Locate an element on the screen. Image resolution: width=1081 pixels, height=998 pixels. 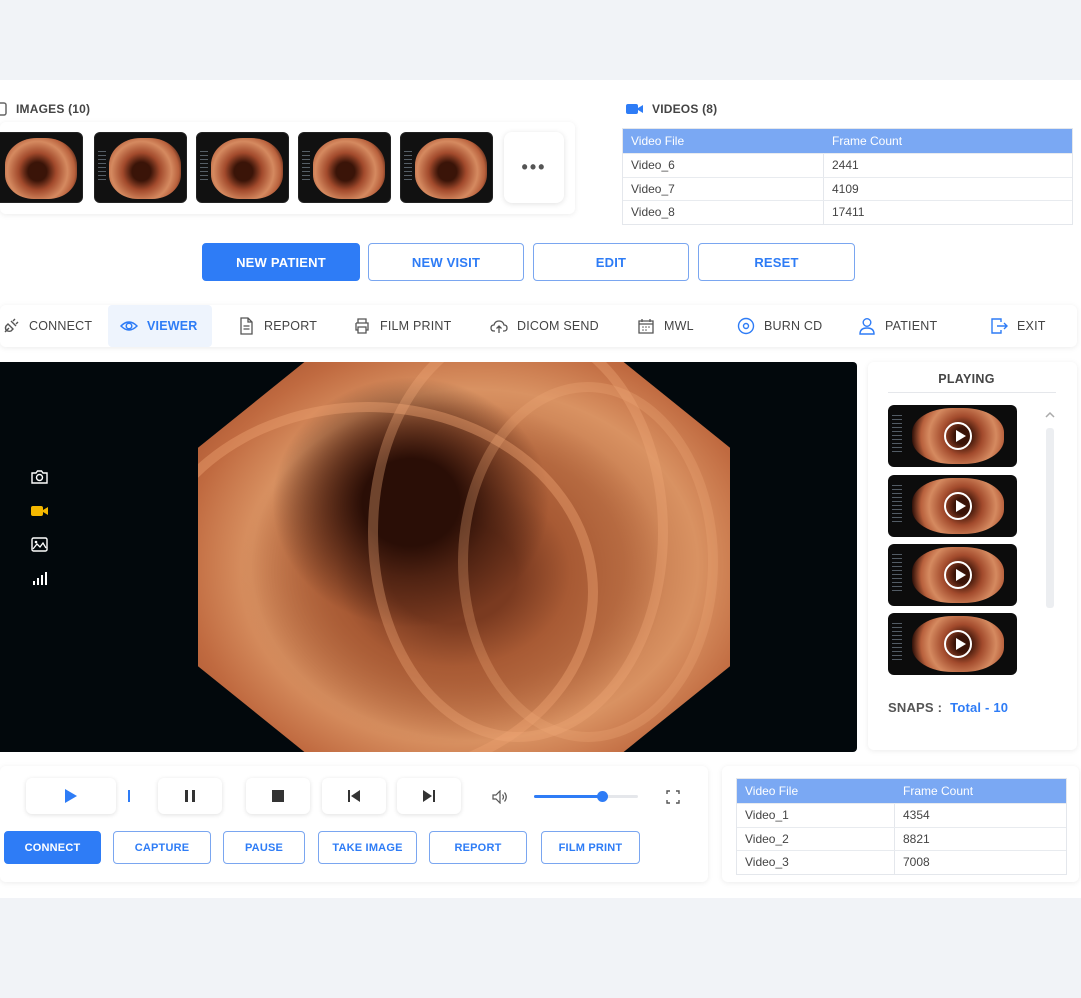
table-row: Video_7 4109 is located at coordinates (847, 188).